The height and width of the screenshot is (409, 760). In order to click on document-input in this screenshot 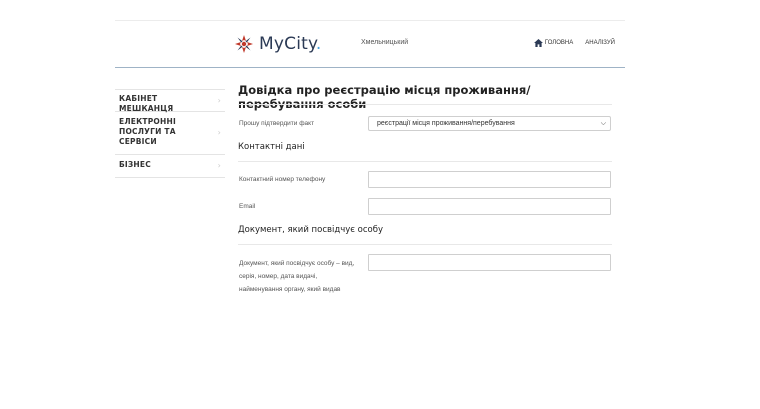, I will do `click(489, 262)`.